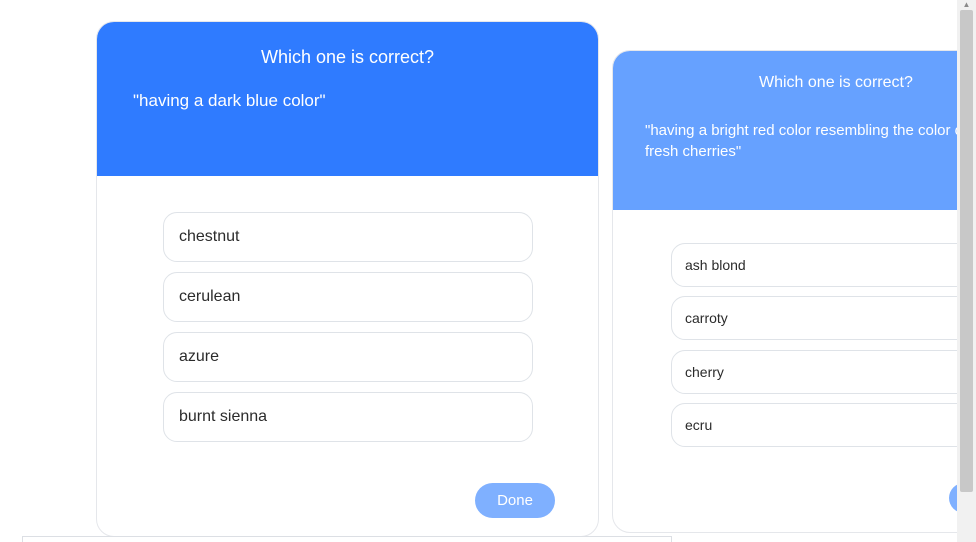  I want to click on answer-option-carroty: carroty, so click(823, 318).